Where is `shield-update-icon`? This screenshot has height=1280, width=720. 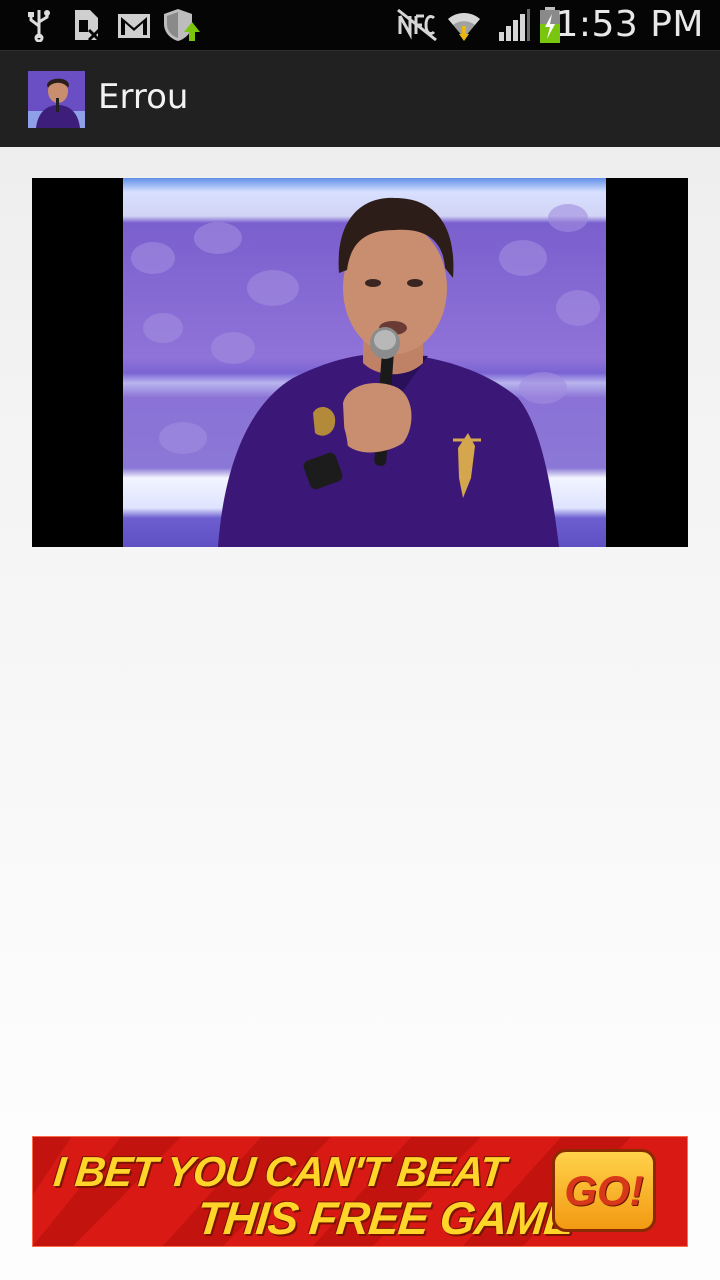 shield-update-icon is located at coordinates (182, 25).